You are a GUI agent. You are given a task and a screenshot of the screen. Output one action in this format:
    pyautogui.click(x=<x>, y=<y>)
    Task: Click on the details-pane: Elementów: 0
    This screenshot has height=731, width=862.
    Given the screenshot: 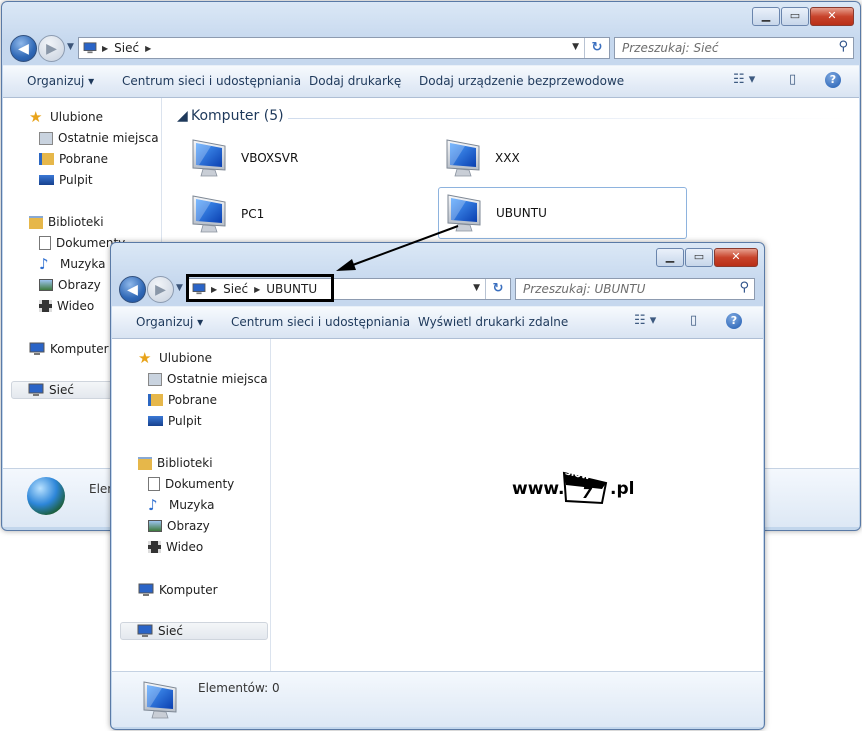 What is the action you would take?
    pyautogui.click(x=437, y=699)
    